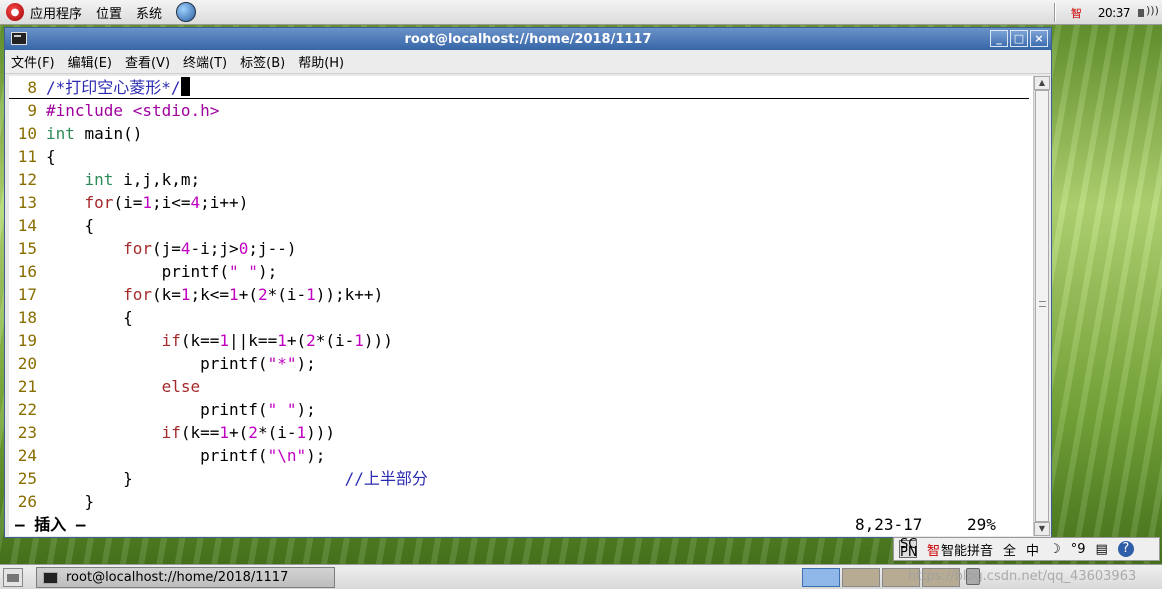 The image size is (1162, 589). Describe the element at coordinates (185, 86) in the screenshot. I see `text-cursor` at that location.